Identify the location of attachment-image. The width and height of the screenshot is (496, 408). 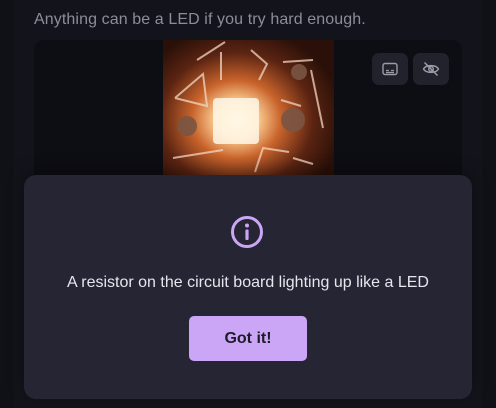
(248, 115).